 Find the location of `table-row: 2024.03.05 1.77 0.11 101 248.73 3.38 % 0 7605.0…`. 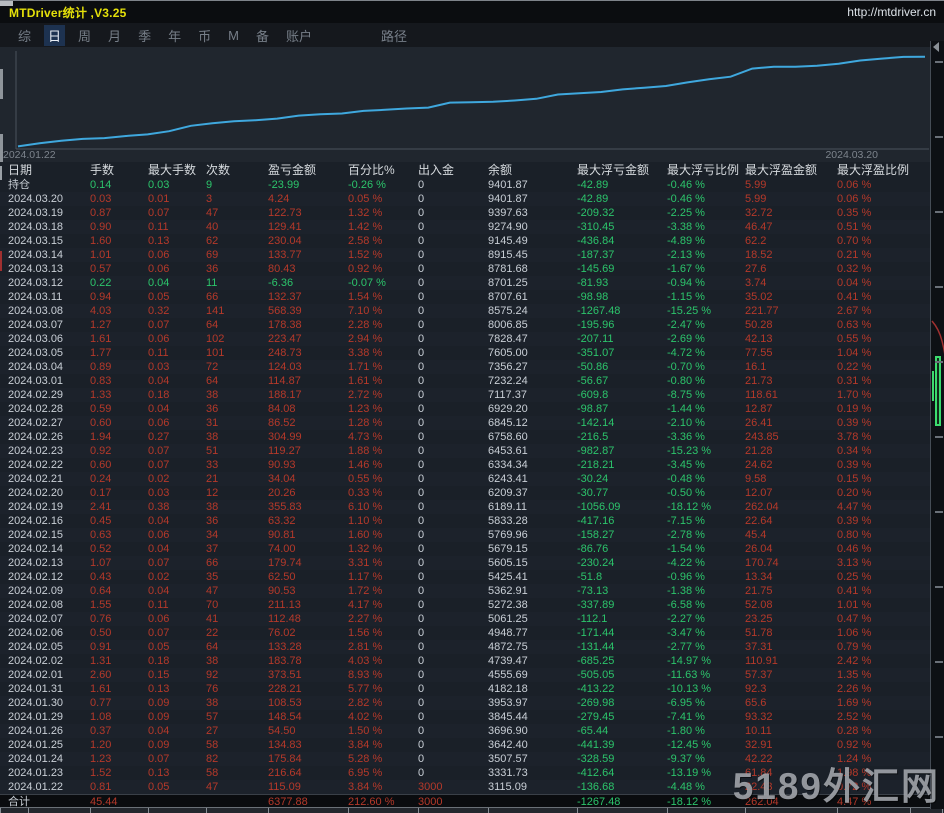

table-row: 2024.03.05 1.77 0.11 101 248.73 3.38 % 0 7605.0… is located at coordinates (465, 353).